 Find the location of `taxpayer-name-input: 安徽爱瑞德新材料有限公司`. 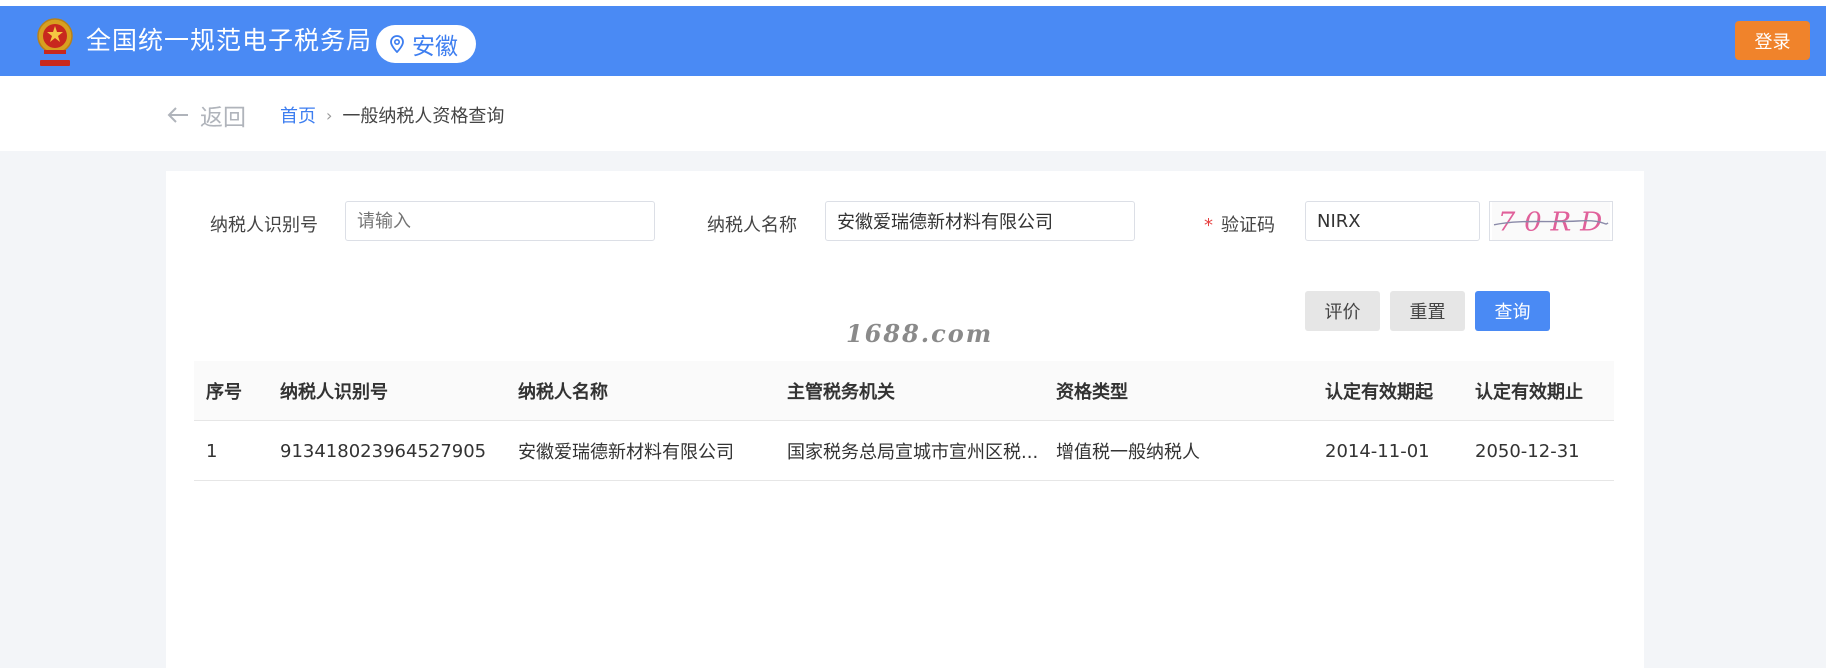

taxpayer-name-input: 安徽爱瑞德新材料有限公司 is located at coordinates (980, 221).